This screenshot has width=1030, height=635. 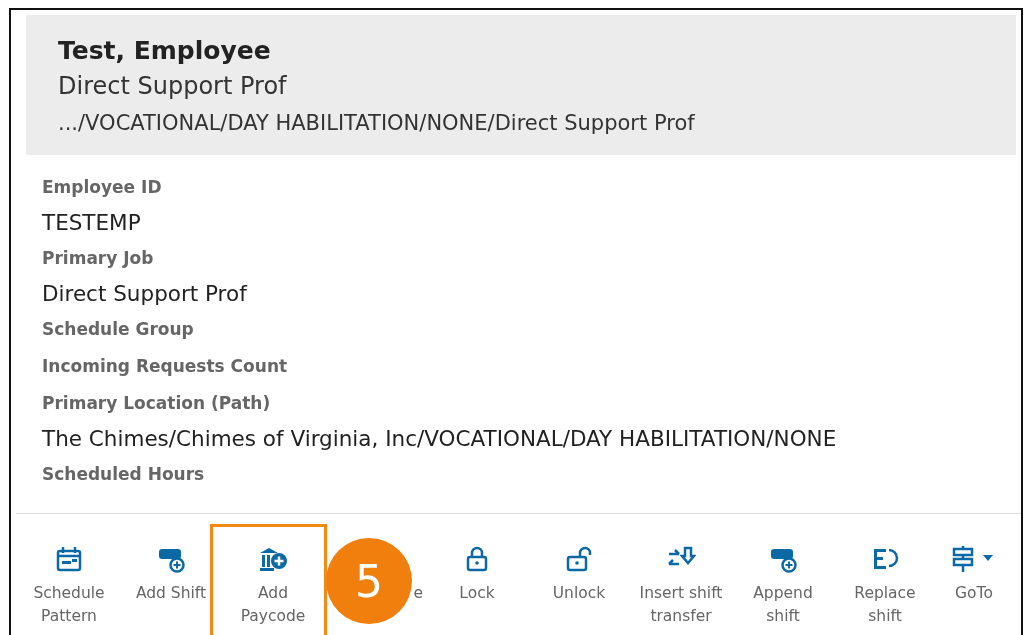 I want to click on calendar-icon, so click(x=69, y=559).